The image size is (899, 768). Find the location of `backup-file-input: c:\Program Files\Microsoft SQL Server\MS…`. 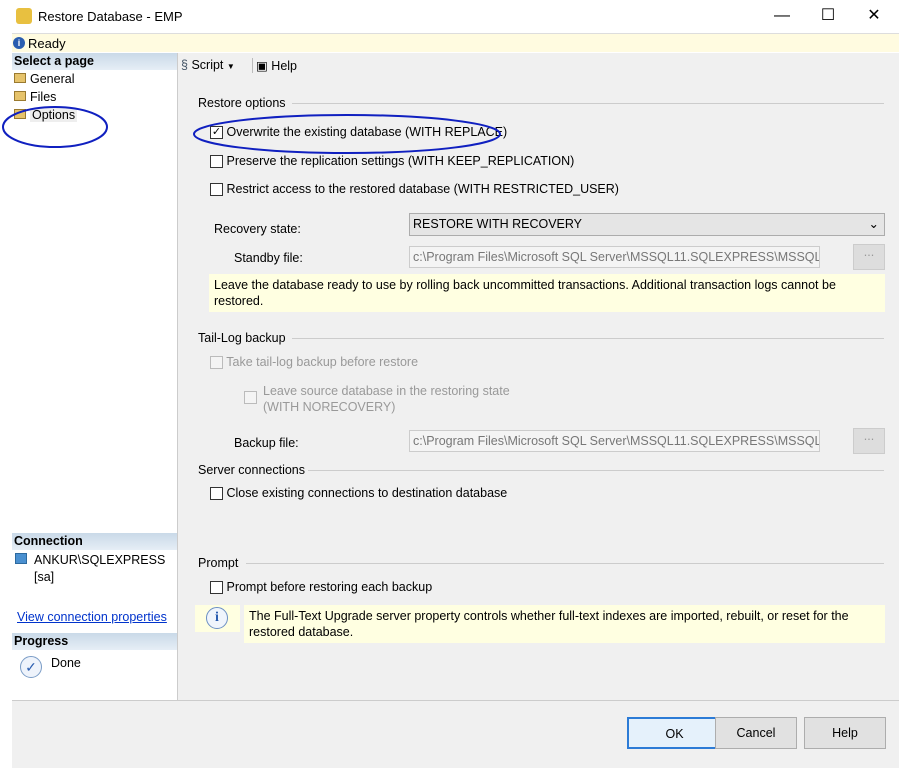

backup-file-input: c:\Program Files\Microsoft SQL Server\MS… is located at coordinates (614, 441).